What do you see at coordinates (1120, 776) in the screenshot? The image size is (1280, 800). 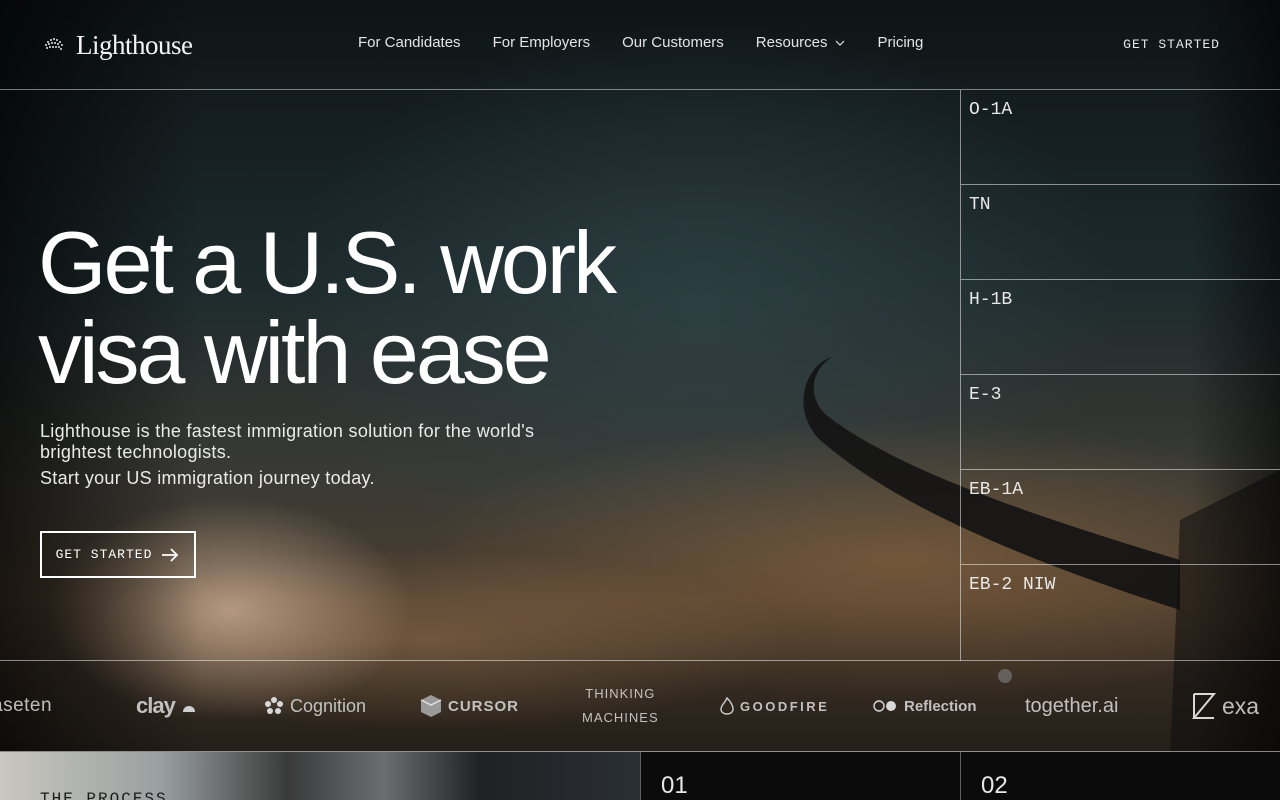 I see `process-step-2: 02` at bounding box center [1120, 776].